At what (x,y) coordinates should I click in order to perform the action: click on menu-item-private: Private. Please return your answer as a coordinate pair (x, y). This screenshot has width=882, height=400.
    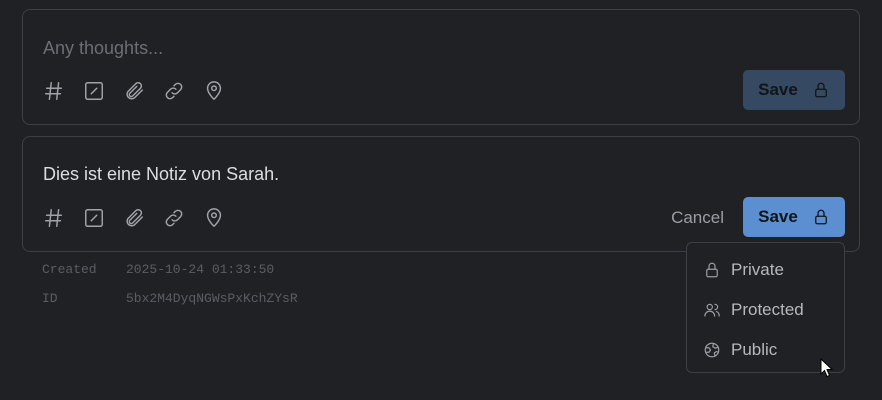
    Looking at the image, I should click on (743, 270).